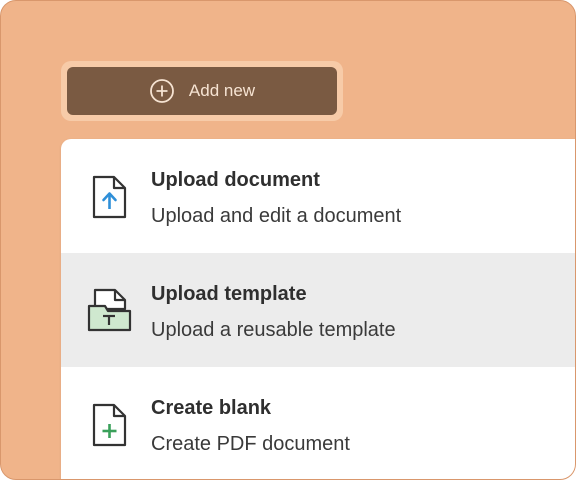 The image size is (576, 480). Describe the element at coordinates (110, 425) in the screenshot. I see `create-blank-icon` at that location.